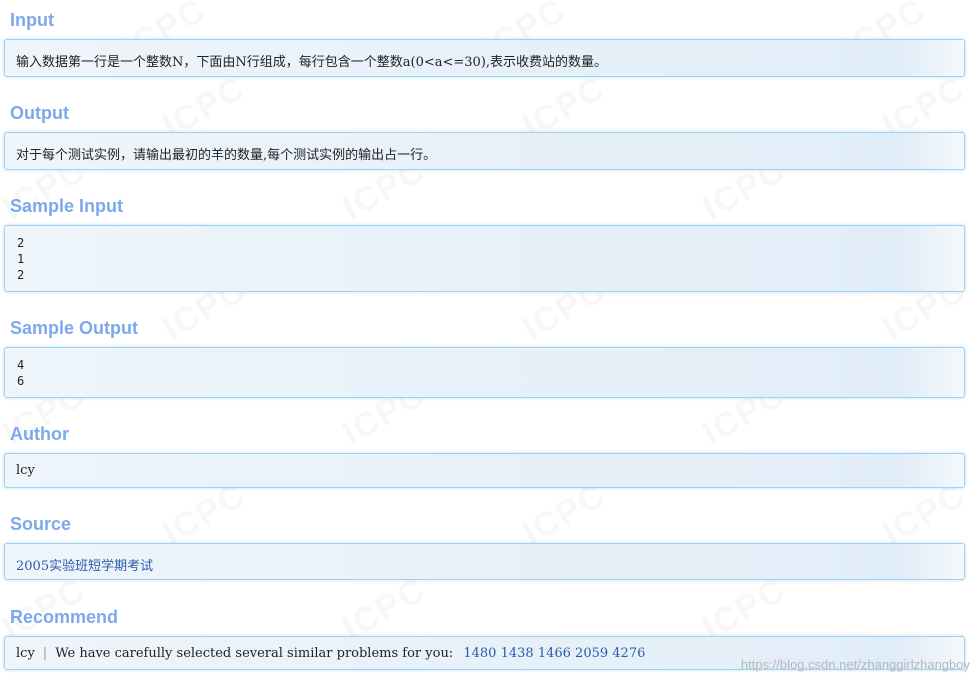 The height and width of the screenshot is (682, 980). What do you see at coordinates (25, 470) in the screenshot?
I see `author-name: lcy` at bounding box center [25, 470].